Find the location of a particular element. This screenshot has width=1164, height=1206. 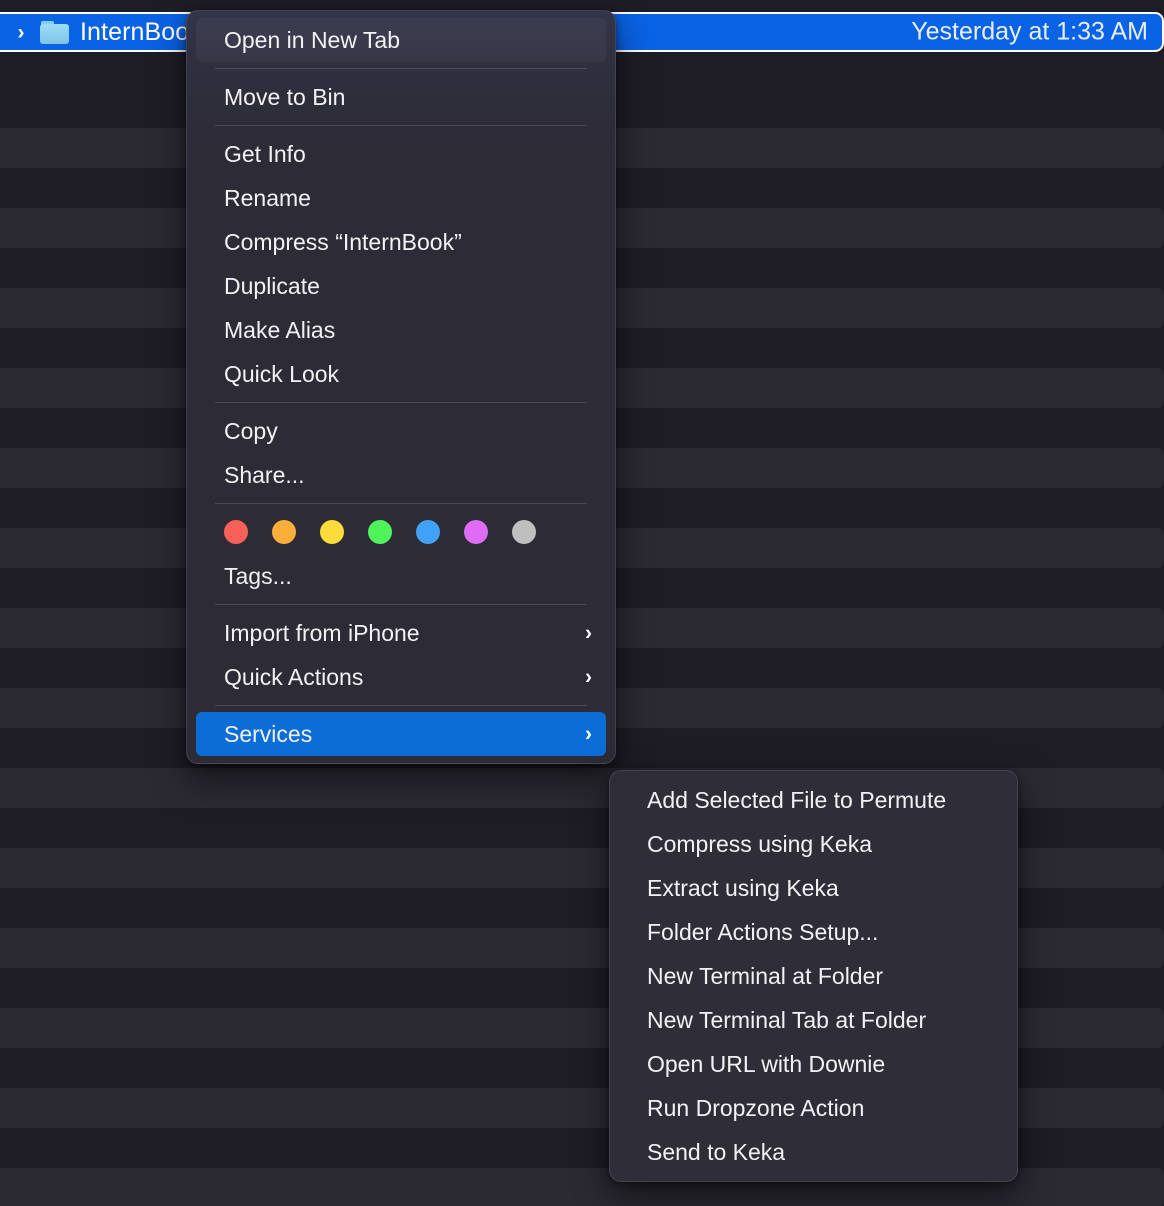

menu-item-copy: Copy is located at coordinates (401, 431).